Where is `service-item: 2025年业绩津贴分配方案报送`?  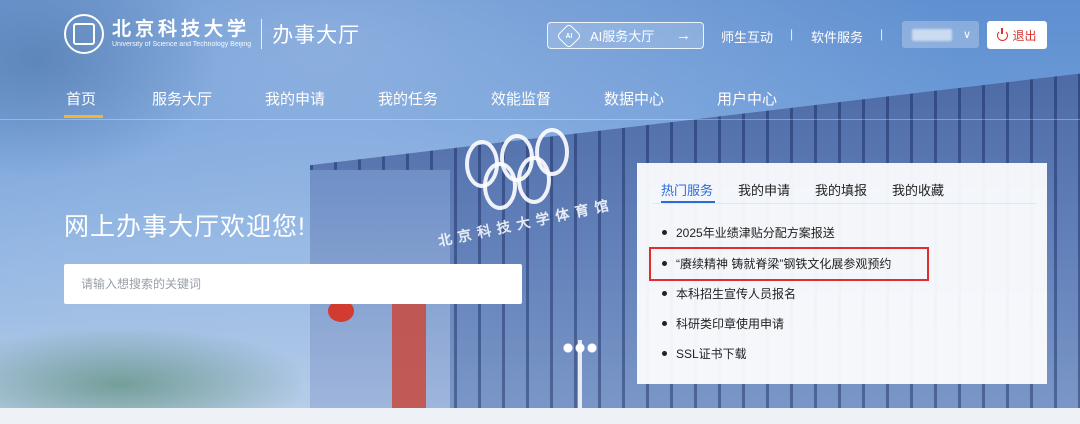
service-item: 2025年业绩津贴分配方案报送 is located at coordinates (748, 232).